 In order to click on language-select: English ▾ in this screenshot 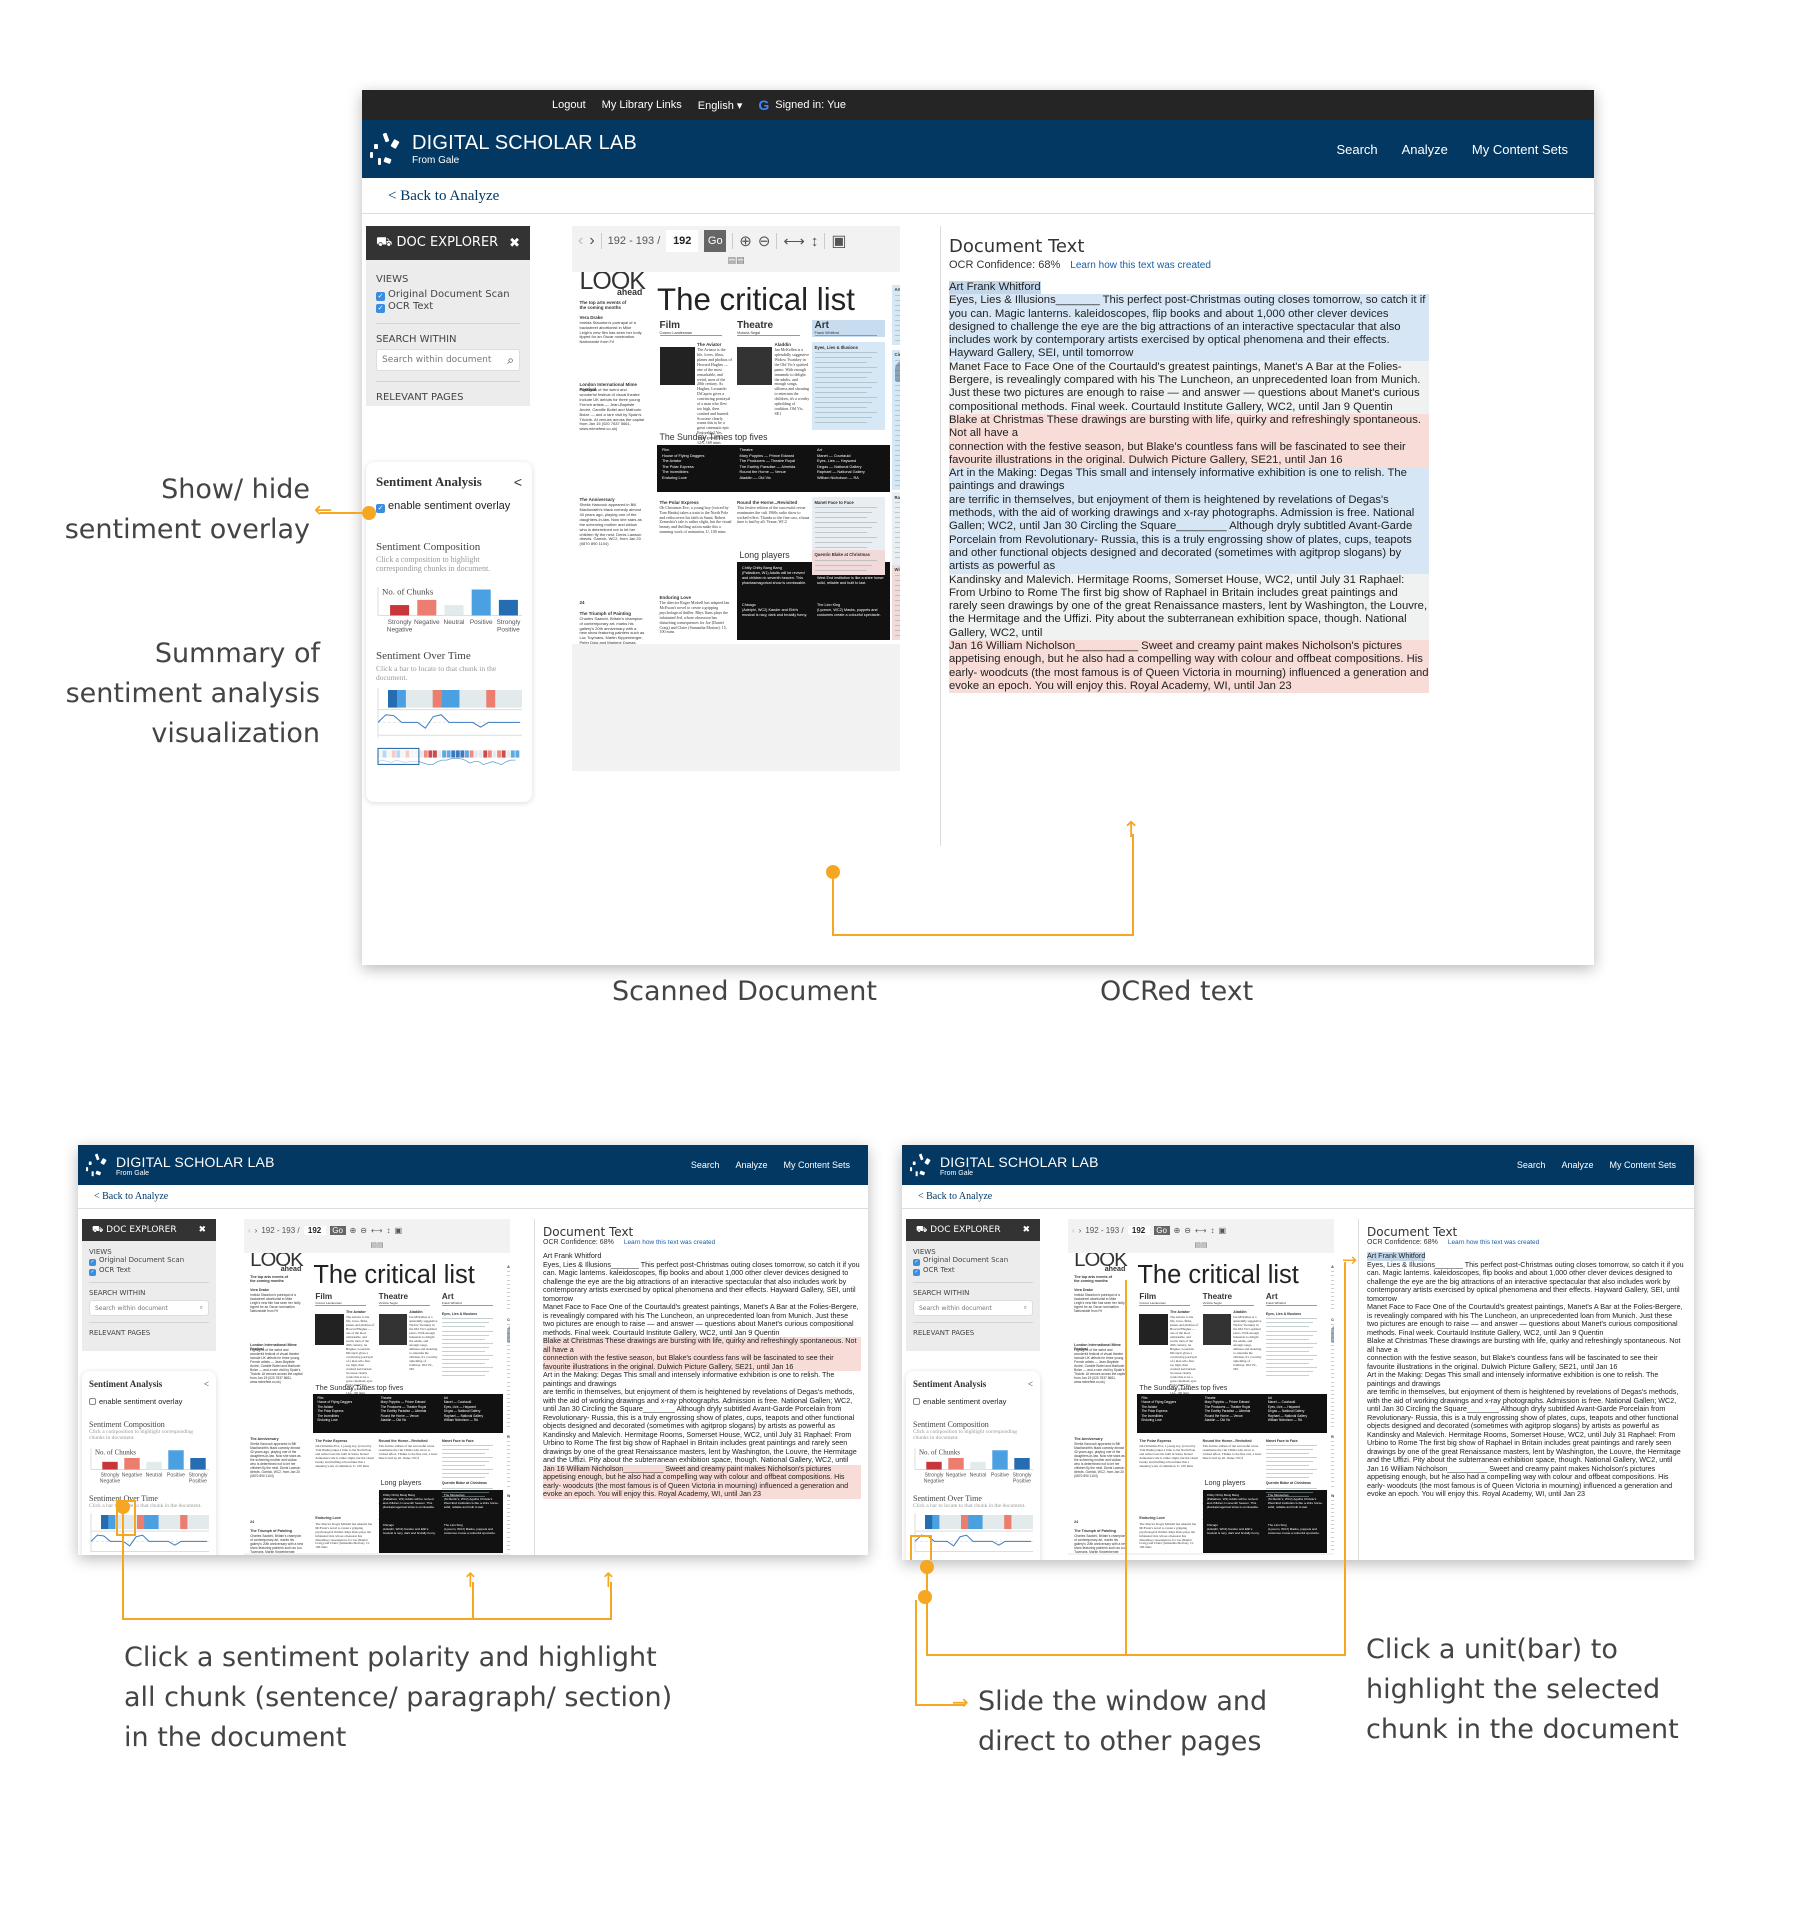, I will do `click(720, 105)`.